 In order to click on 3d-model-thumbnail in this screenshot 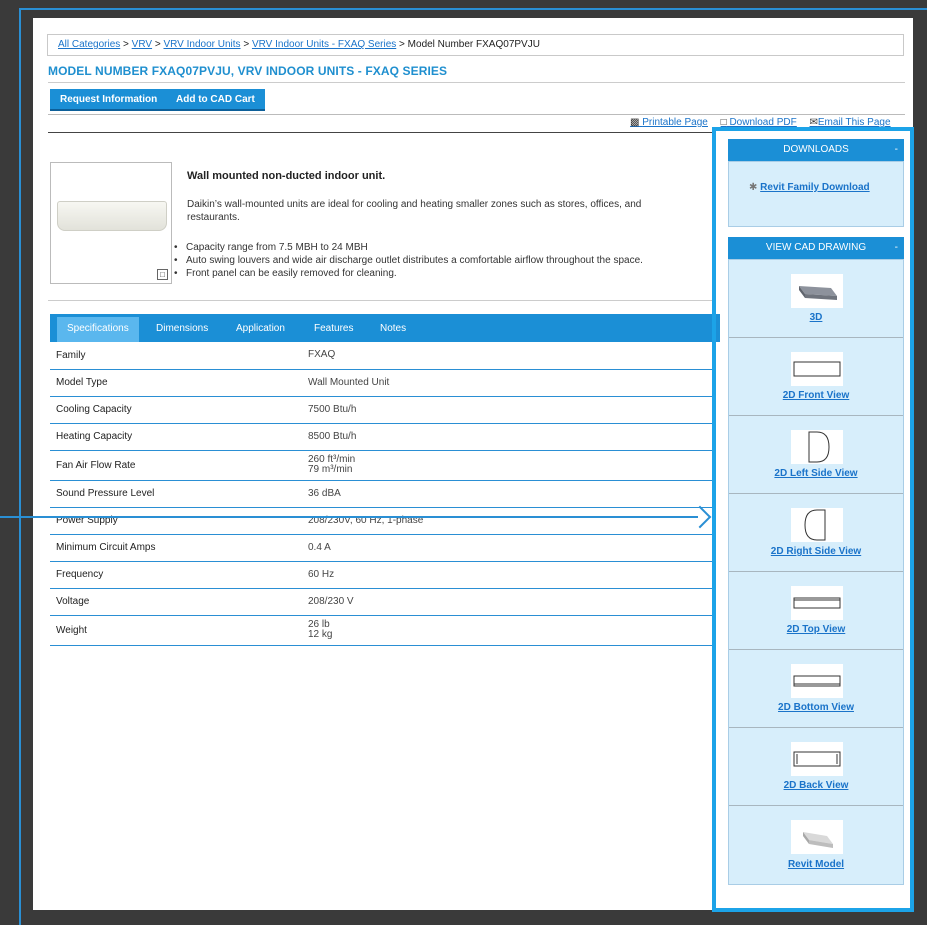, I will do `click(817, 291)`.